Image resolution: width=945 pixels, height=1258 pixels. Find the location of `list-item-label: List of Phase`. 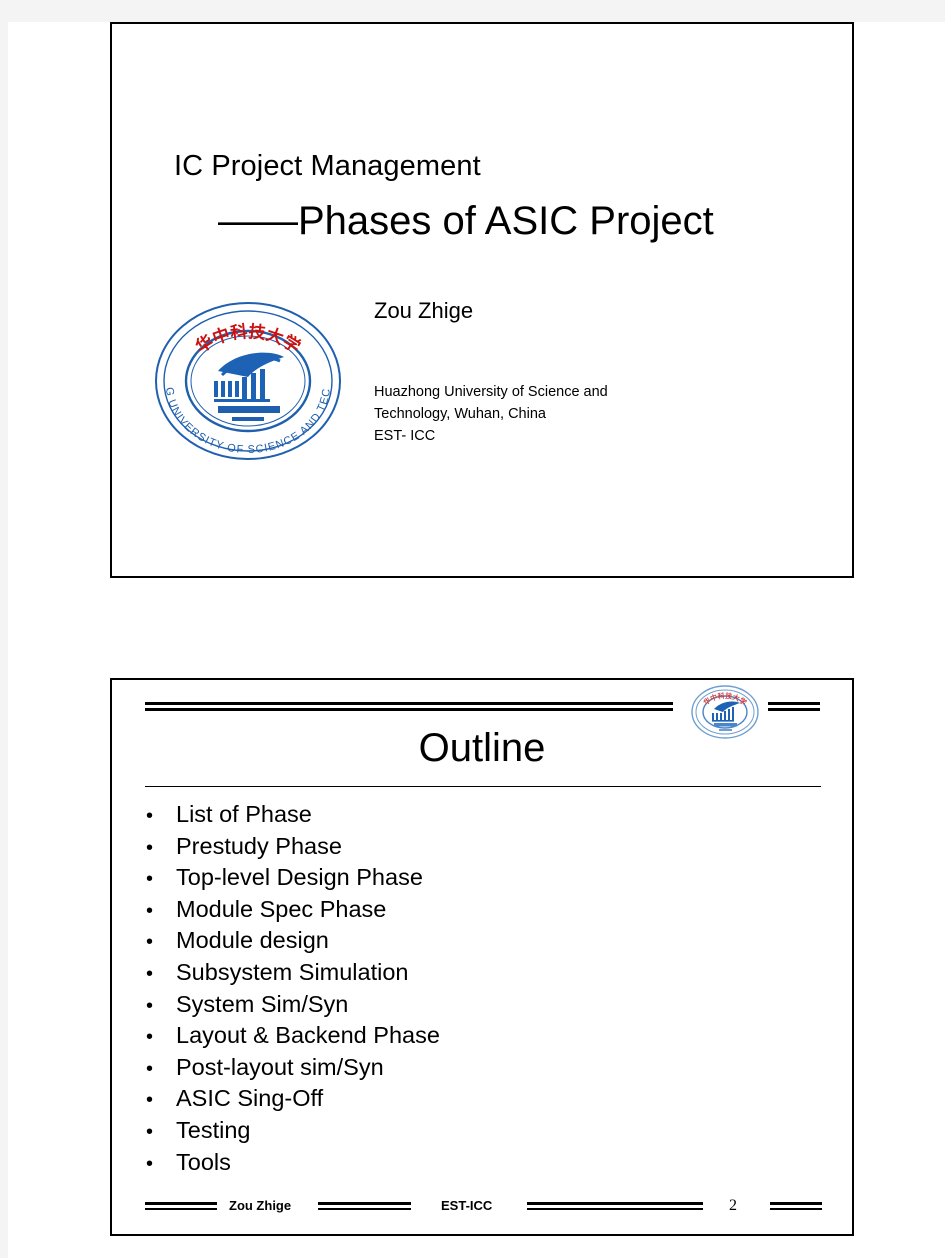

list-item-label: List of Phase is located at coordinates (244, 814).